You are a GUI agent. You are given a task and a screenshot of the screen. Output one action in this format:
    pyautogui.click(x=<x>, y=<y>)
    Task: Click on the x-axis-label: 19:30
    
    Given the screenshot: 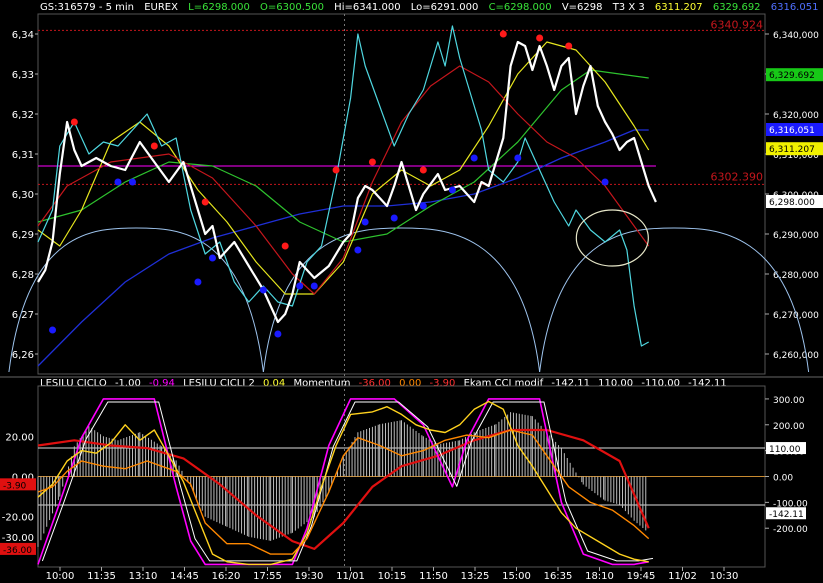 What is the action you would take?
    pyautogui.click(x=309, y=576)
    